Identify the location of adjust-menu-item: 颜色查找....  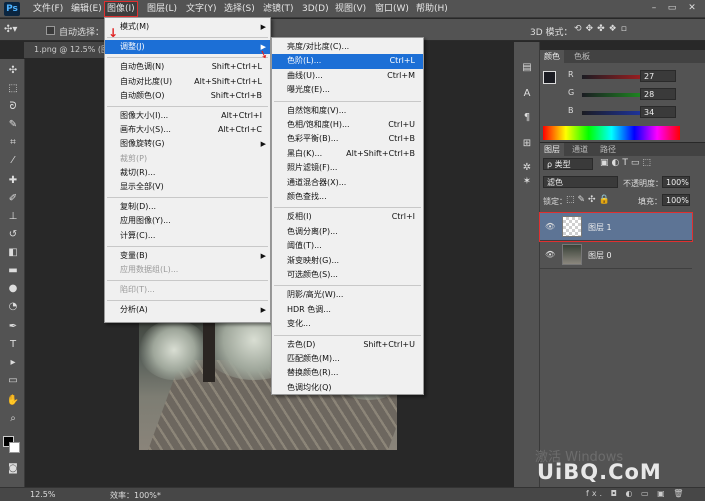
(347, 197).